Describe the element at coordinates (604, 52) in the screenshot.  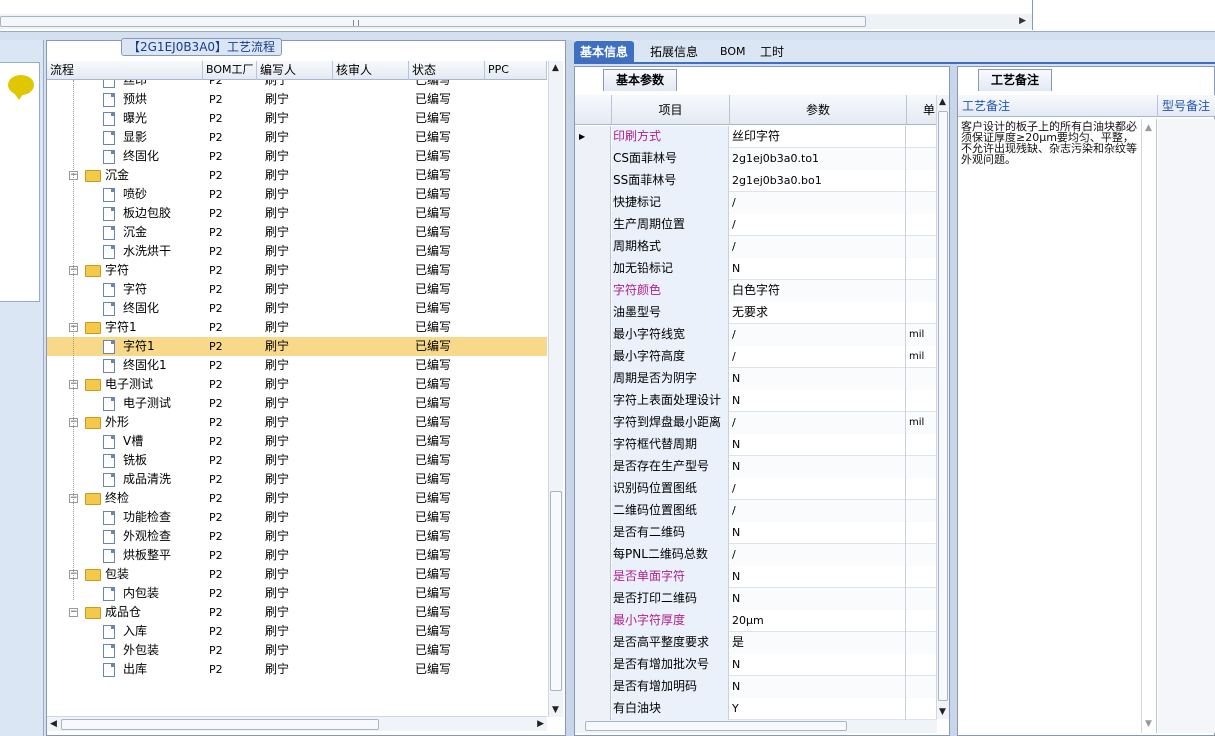
I see `tab-basic-info: 基本信息` at that location.